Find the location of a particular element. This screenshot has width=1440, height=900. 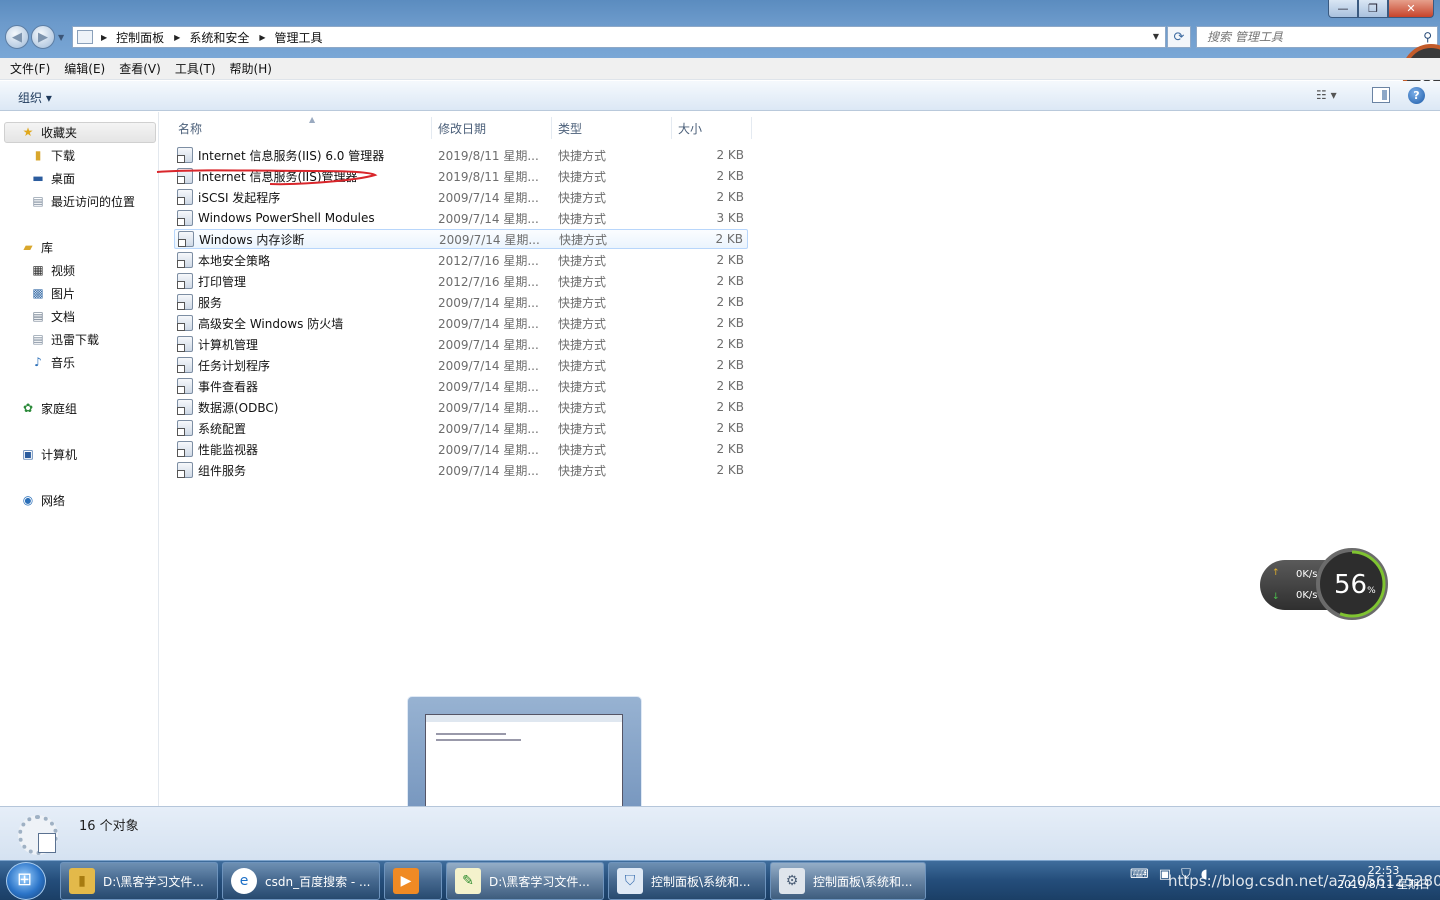

sidebar-item-label: 文档 is located at coordinates (63, 316).